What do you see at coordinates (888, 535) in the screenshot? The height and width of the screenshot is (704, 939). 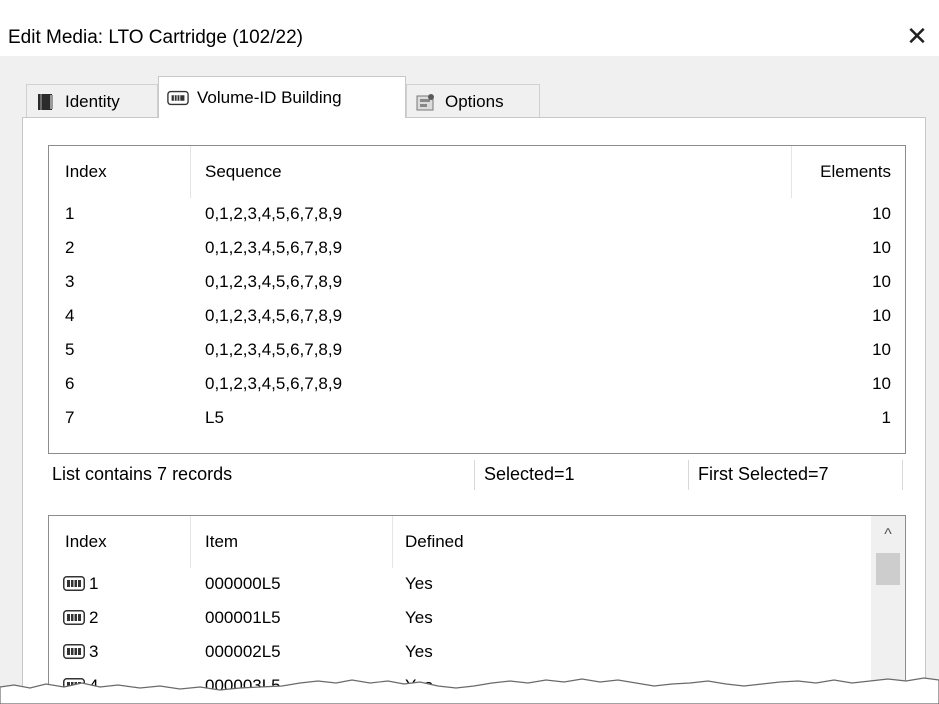 I see `scroll-up-icon: ^` at bounding box center [888, 535].